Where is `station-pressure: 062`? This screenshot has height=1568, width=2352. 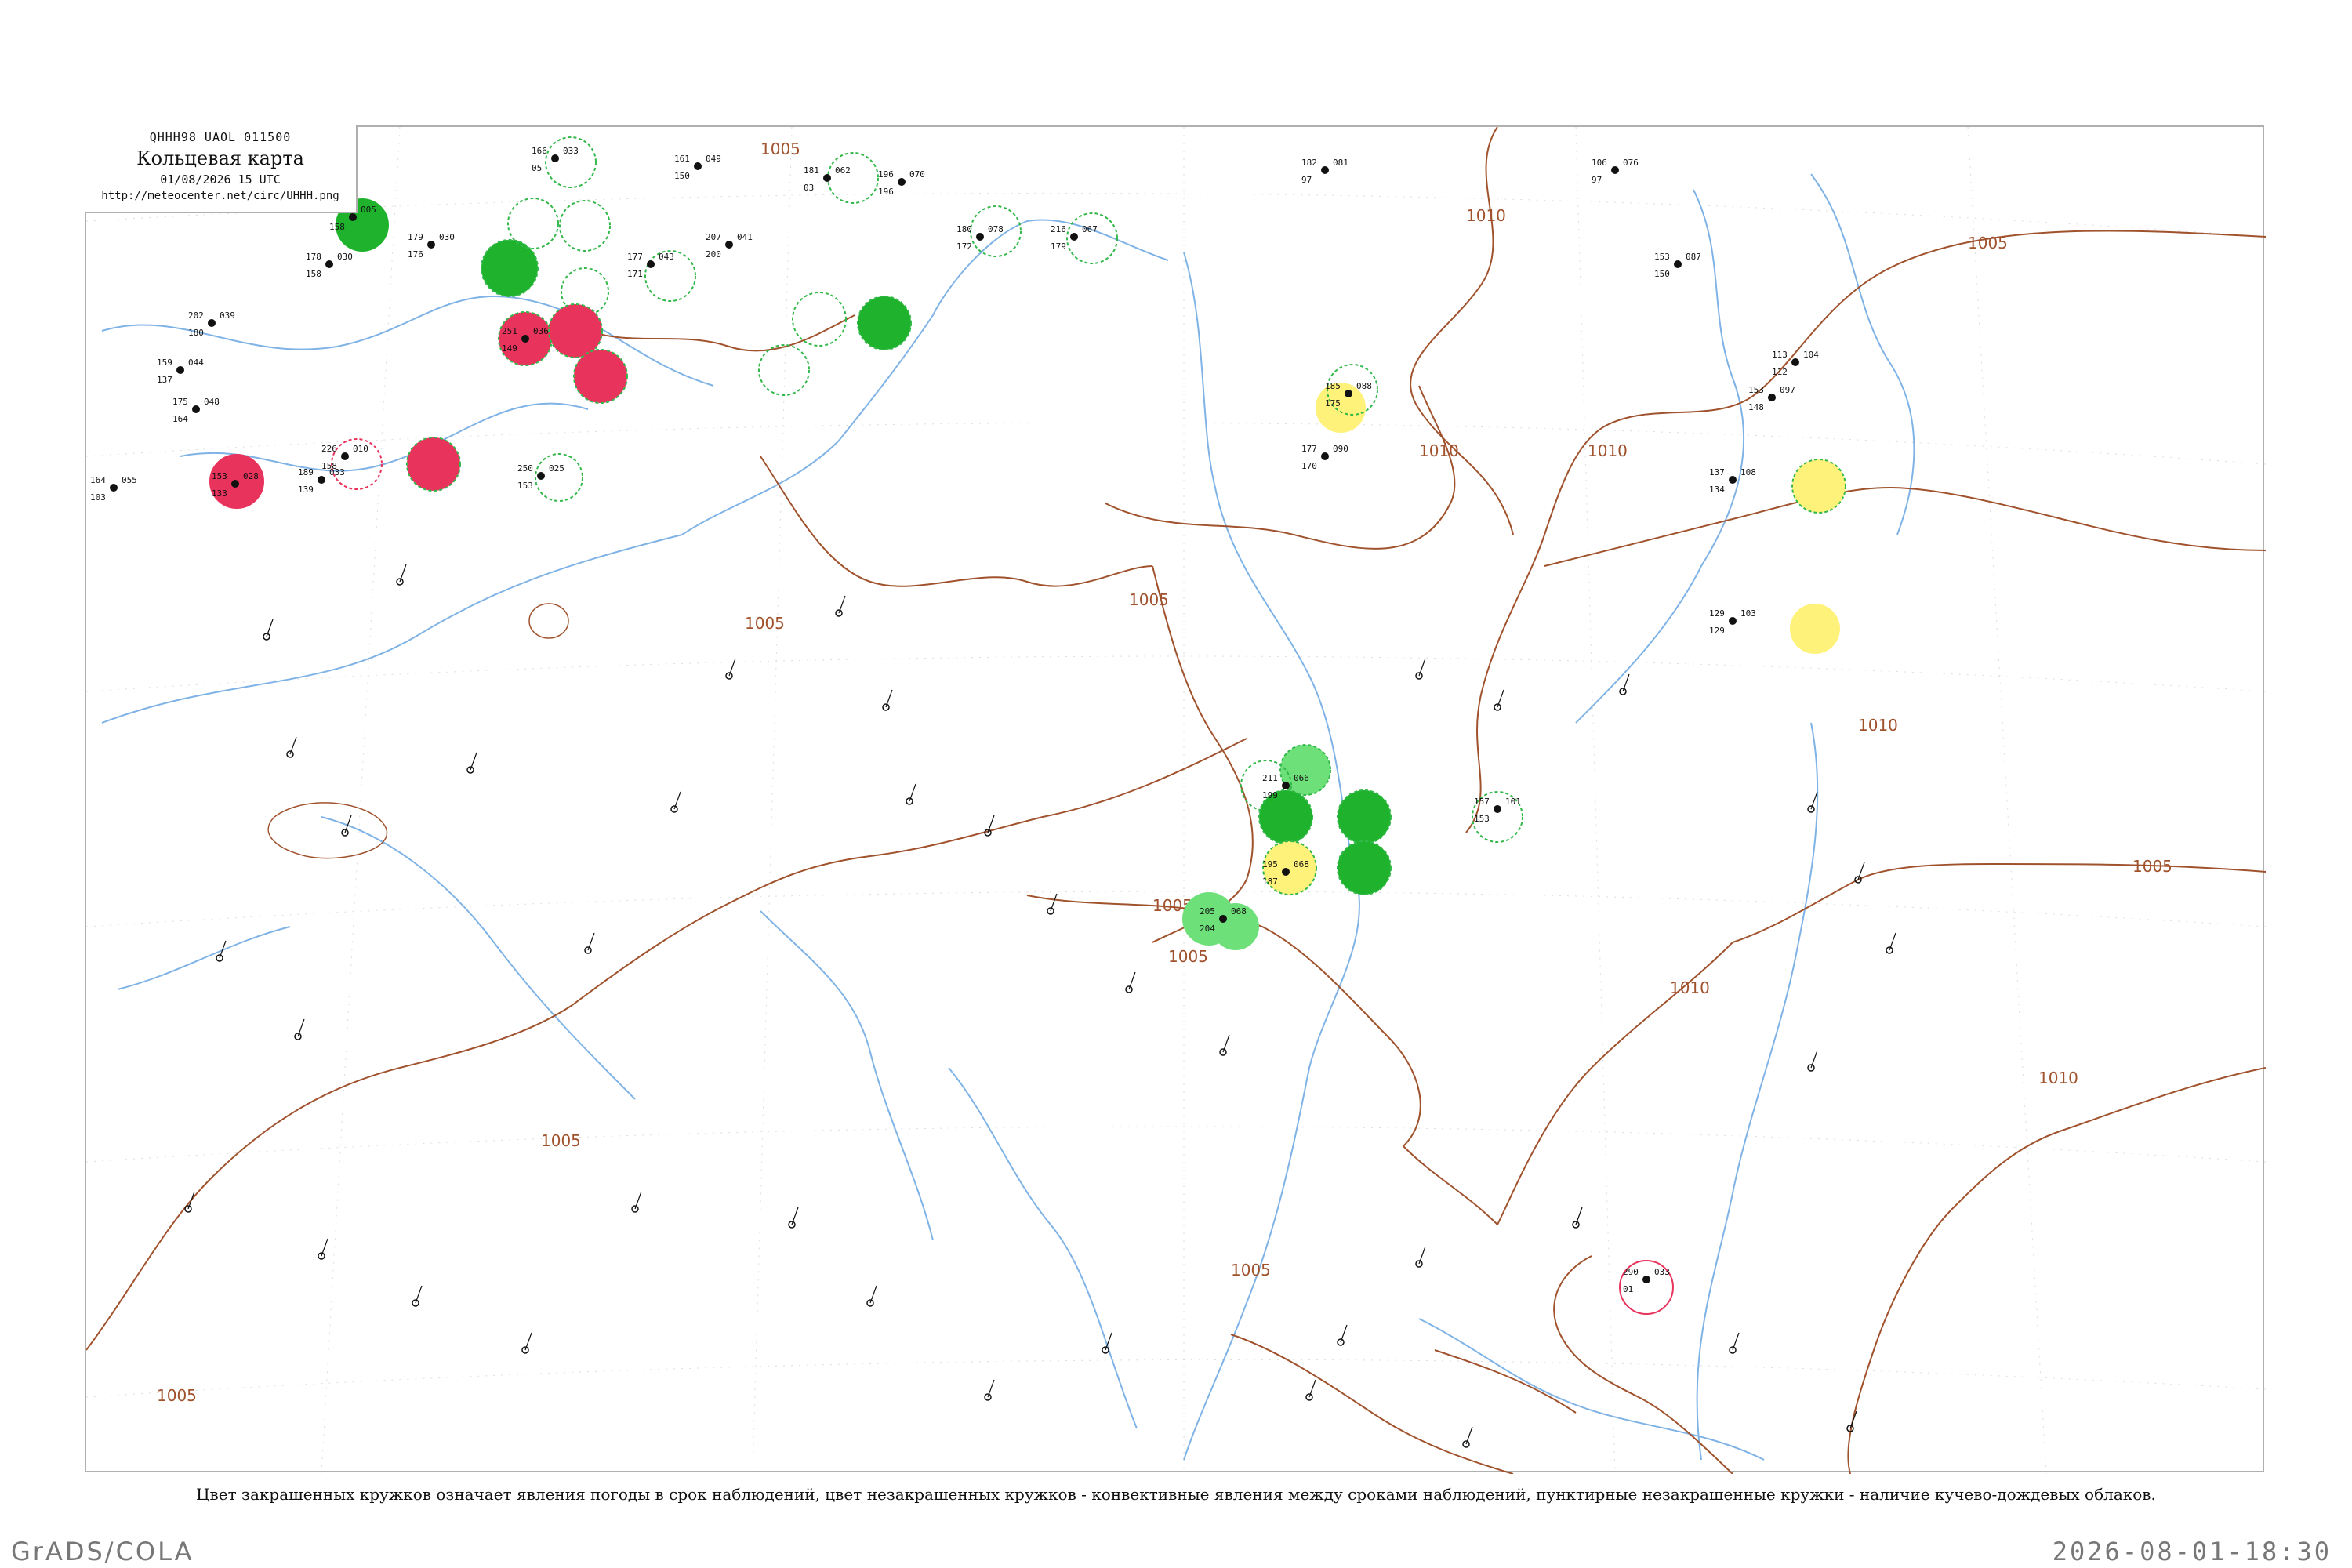 station-pressure: 062 is located at coordinates (843, 170).